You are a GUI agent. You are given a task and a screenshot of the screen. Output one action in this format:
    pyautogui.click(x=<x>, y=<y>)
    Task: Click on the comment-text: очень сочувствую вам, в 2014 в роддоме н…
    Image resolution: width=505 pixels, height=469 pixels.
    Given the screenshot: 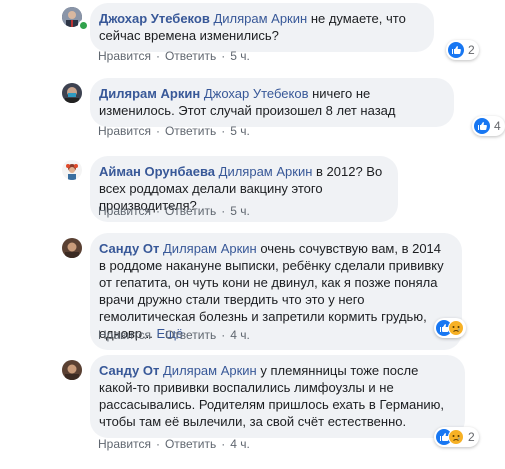 What is the action you would take?
    pyautogui.click(x=271, y=291)
    